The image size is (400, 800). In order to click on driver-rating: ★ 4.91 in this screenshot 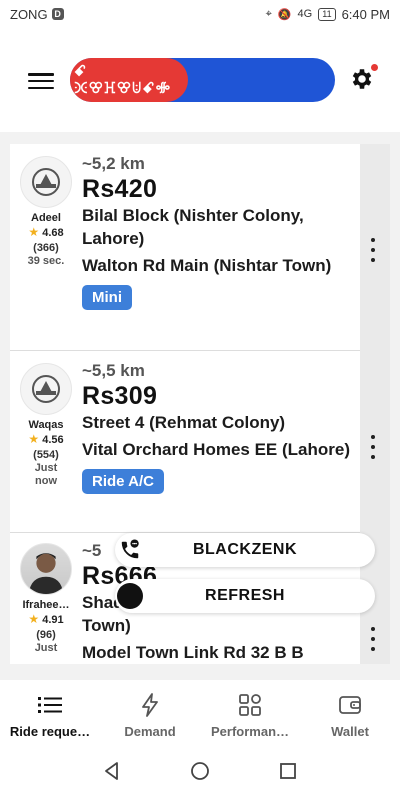, I will do `click(46, 620)`.